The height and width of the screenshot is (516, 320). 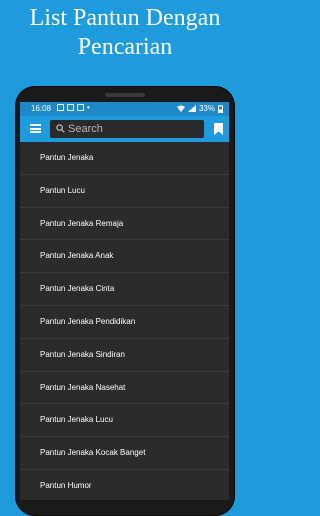 I want to click on search-box, so click(x=127, y=129).